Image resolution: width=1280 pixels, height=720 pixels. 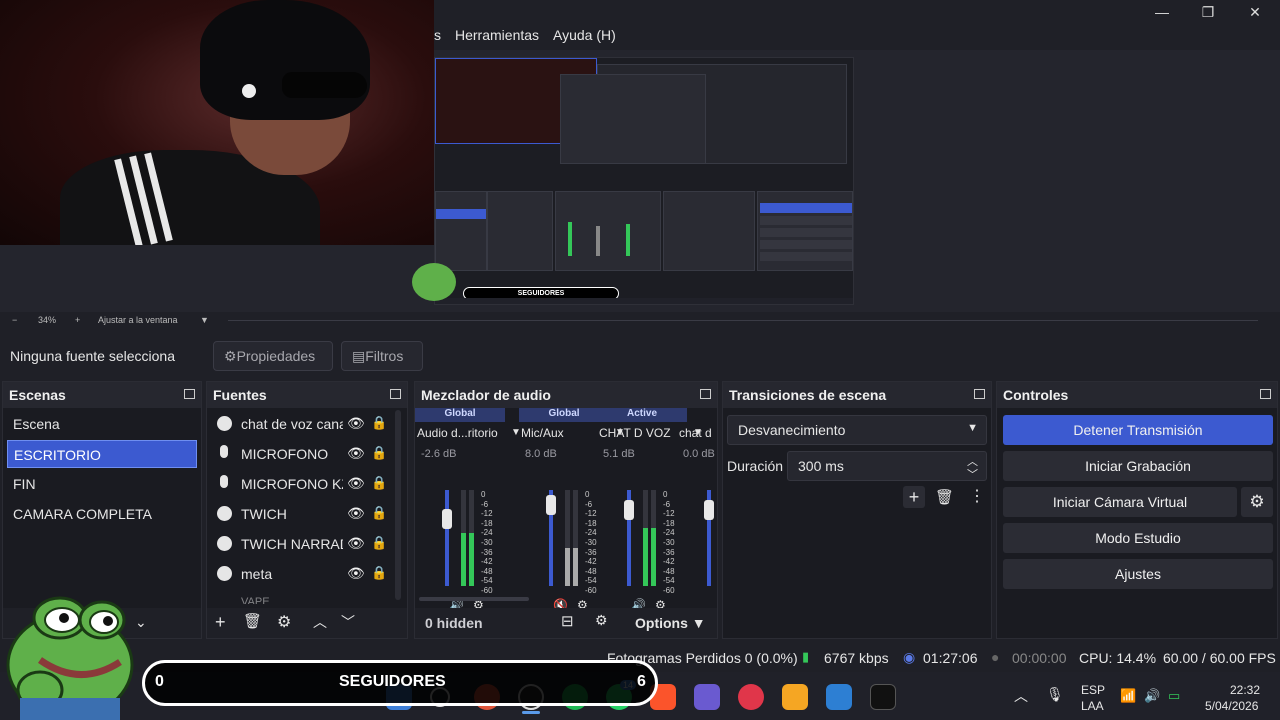 I want to click on vscode-icon, so click(x=839, y=697).